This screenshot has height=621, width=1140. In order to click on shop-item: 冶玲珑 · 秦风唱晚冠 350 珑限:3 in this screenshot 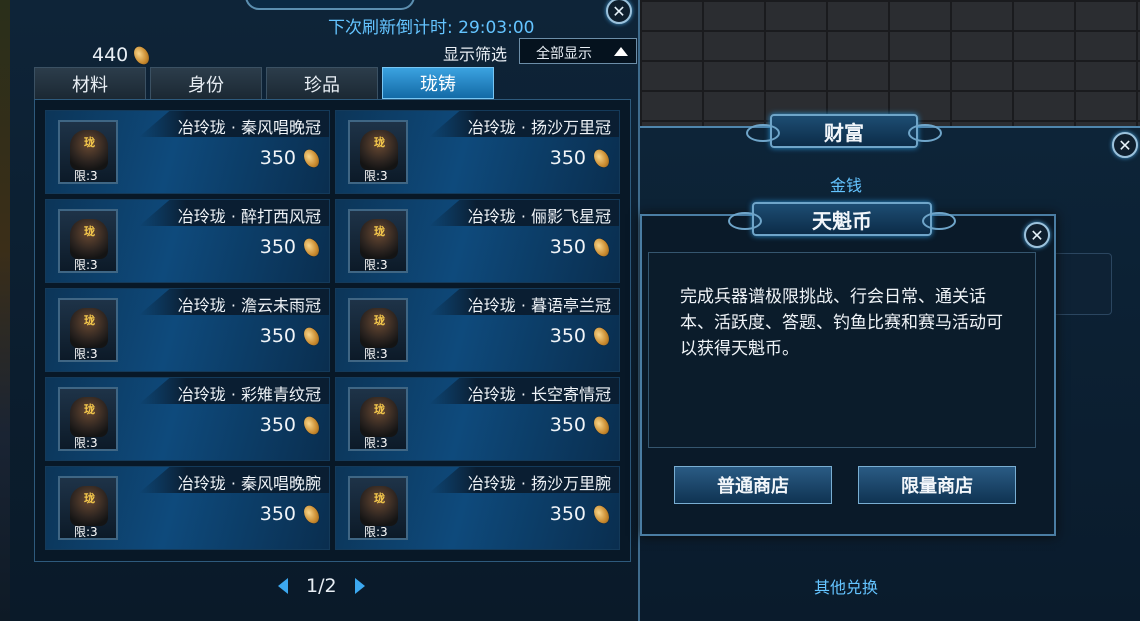, I will do `click(187, 152)`.